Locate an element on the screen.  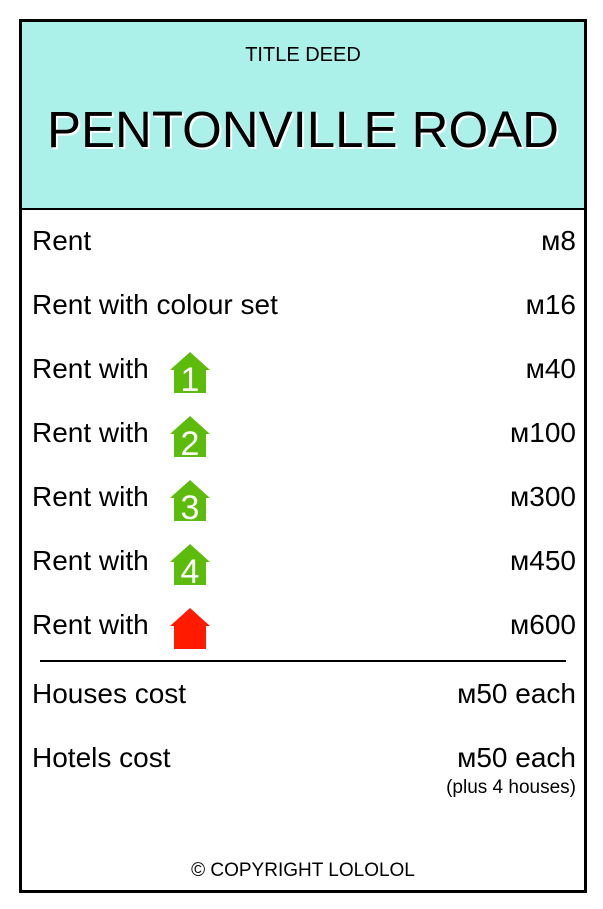
rent-value: м600 is located at coordinates (543, 624).